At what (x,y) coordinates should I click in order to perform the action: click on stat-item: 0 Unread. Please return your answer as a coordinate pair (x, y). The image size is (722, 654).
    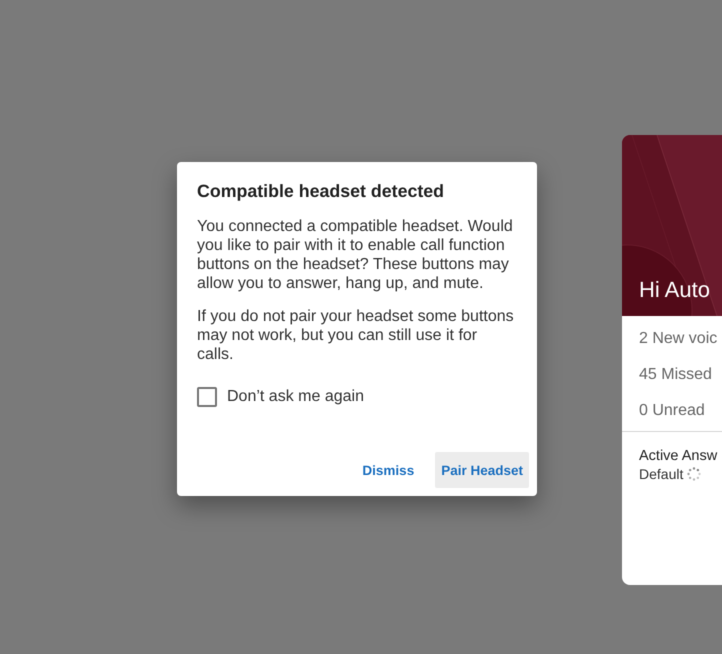
    Looking at the image, I should click on (672, 411).